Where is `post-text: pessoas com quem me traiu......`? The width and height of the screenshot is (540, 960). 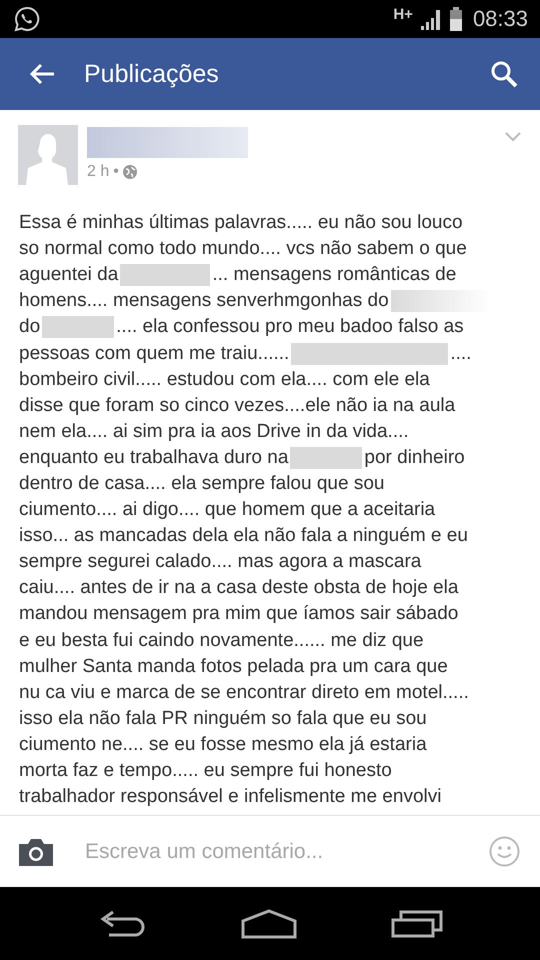
post-text: pessoas com quem me traiu...... is located at coordinates (154, 353).